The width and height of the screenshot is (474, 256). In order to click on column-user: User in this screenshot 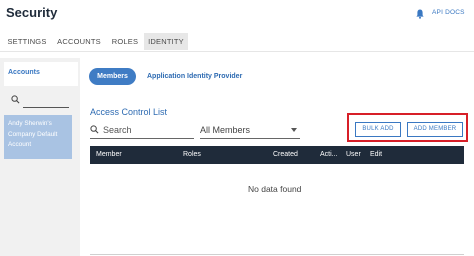, I will do `click(353, 154)`.